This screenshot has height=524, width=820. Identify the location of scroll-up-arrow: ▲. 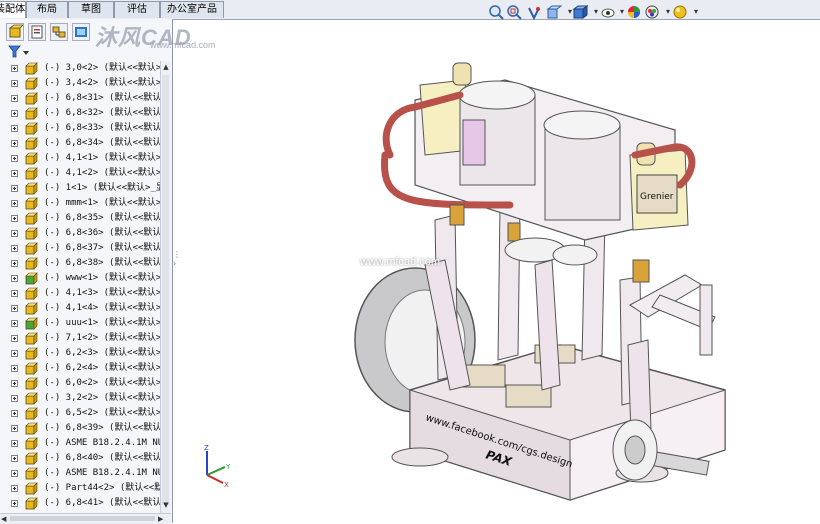
(166, 67).